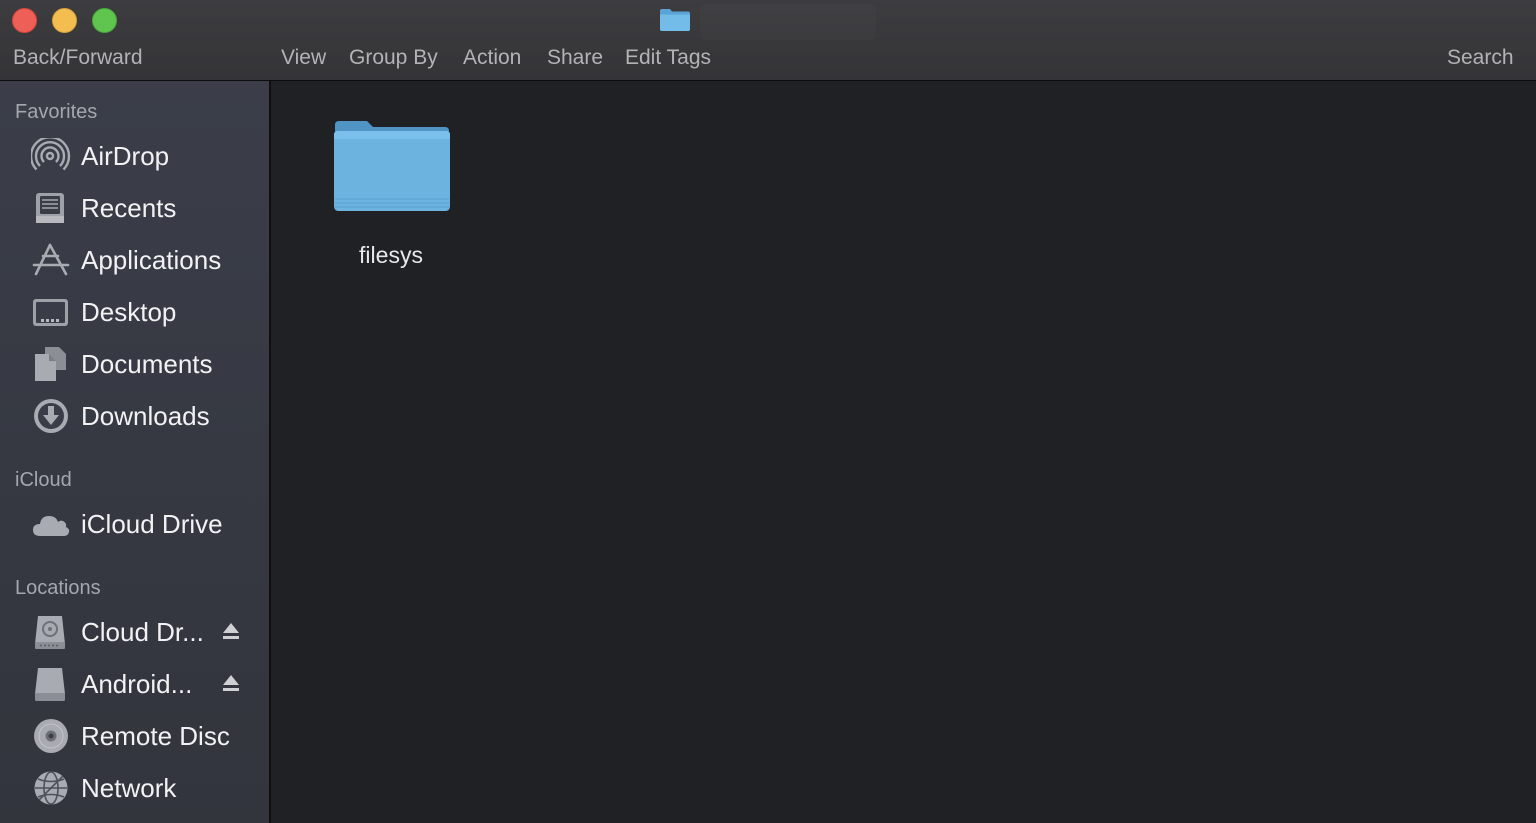 This screenshot has width=1536, height=823. I want to click on group-by-button: Group By, so click(393, 58).